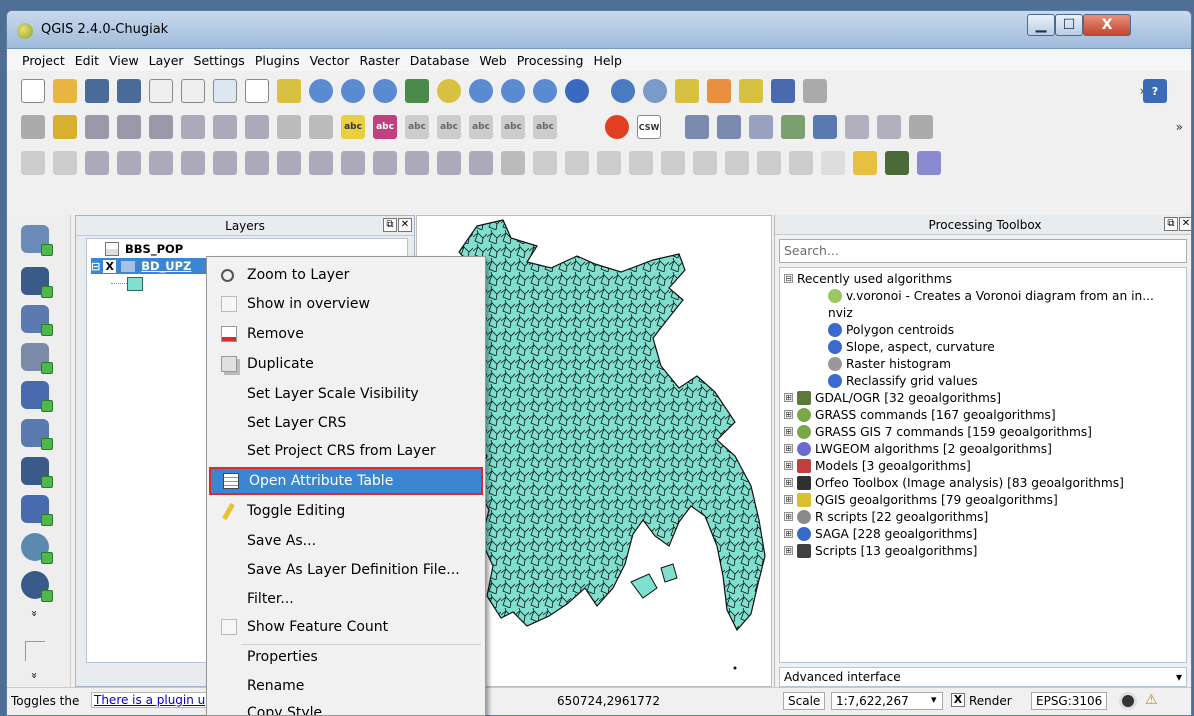  Describe the element at coordinates (608, 701) in the screenshot. I see `coordinate-display: 650724,2961772` at that location.